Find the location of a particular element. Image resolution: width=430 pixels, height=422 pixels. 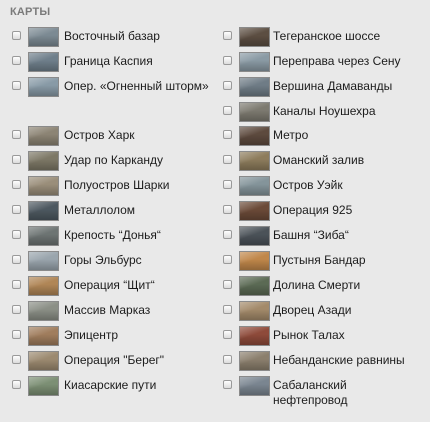

map-label: Киасарские пути is located at coordinates (110, 385).